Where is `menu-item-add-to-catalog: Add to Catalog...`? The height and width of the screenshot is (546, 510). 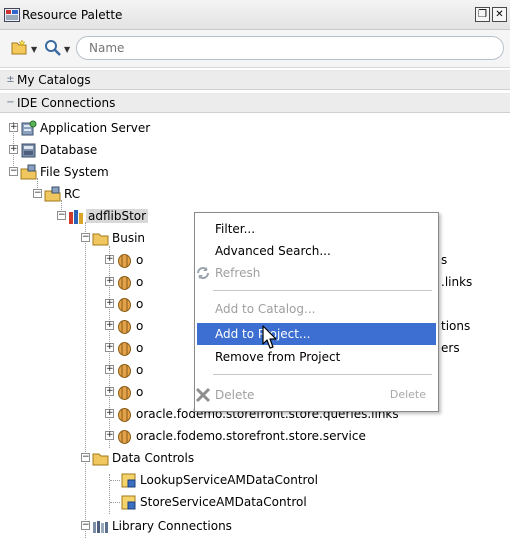 menu-item-add-to-catalog: Add to Catalog... is located at coordinates (316, 309).